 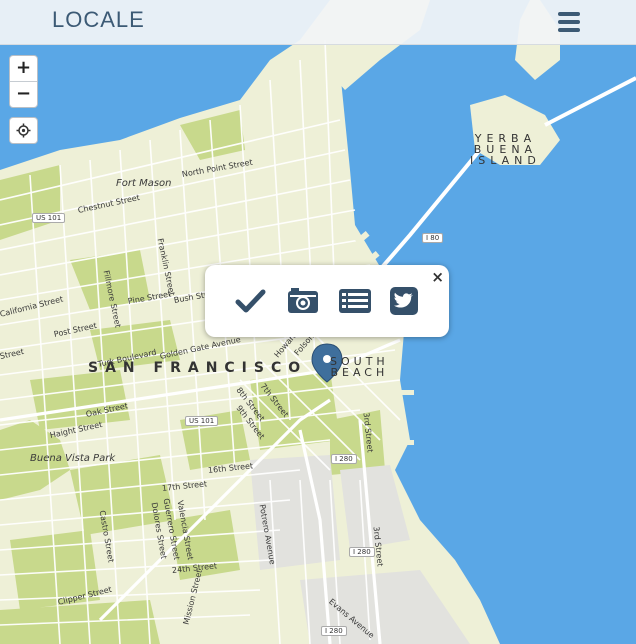 I want to click on fort-mason-label: Fort Mason, so click(x=144, y=183).